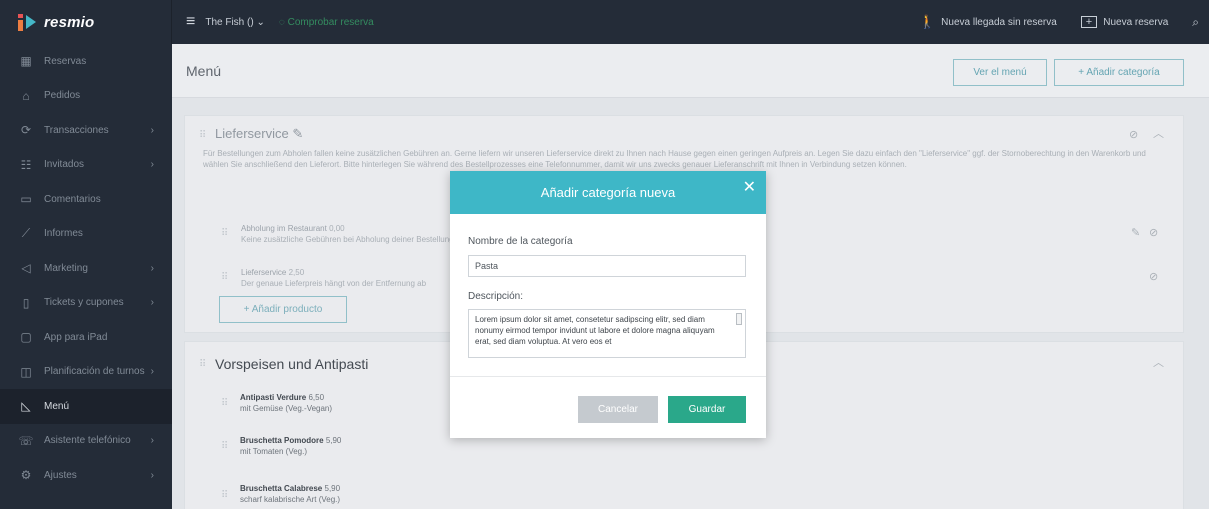  Describe the element at coordinates (707, 409) in the screenshot. I see `save-button: Guardar` at that location.